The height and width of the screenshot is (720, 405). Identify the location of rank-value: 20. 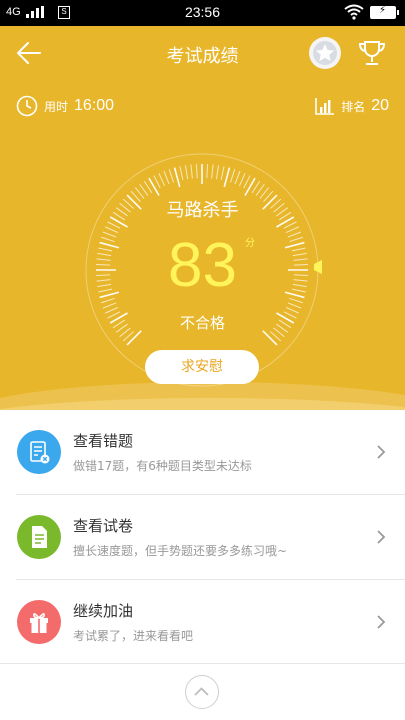
(380, 105).